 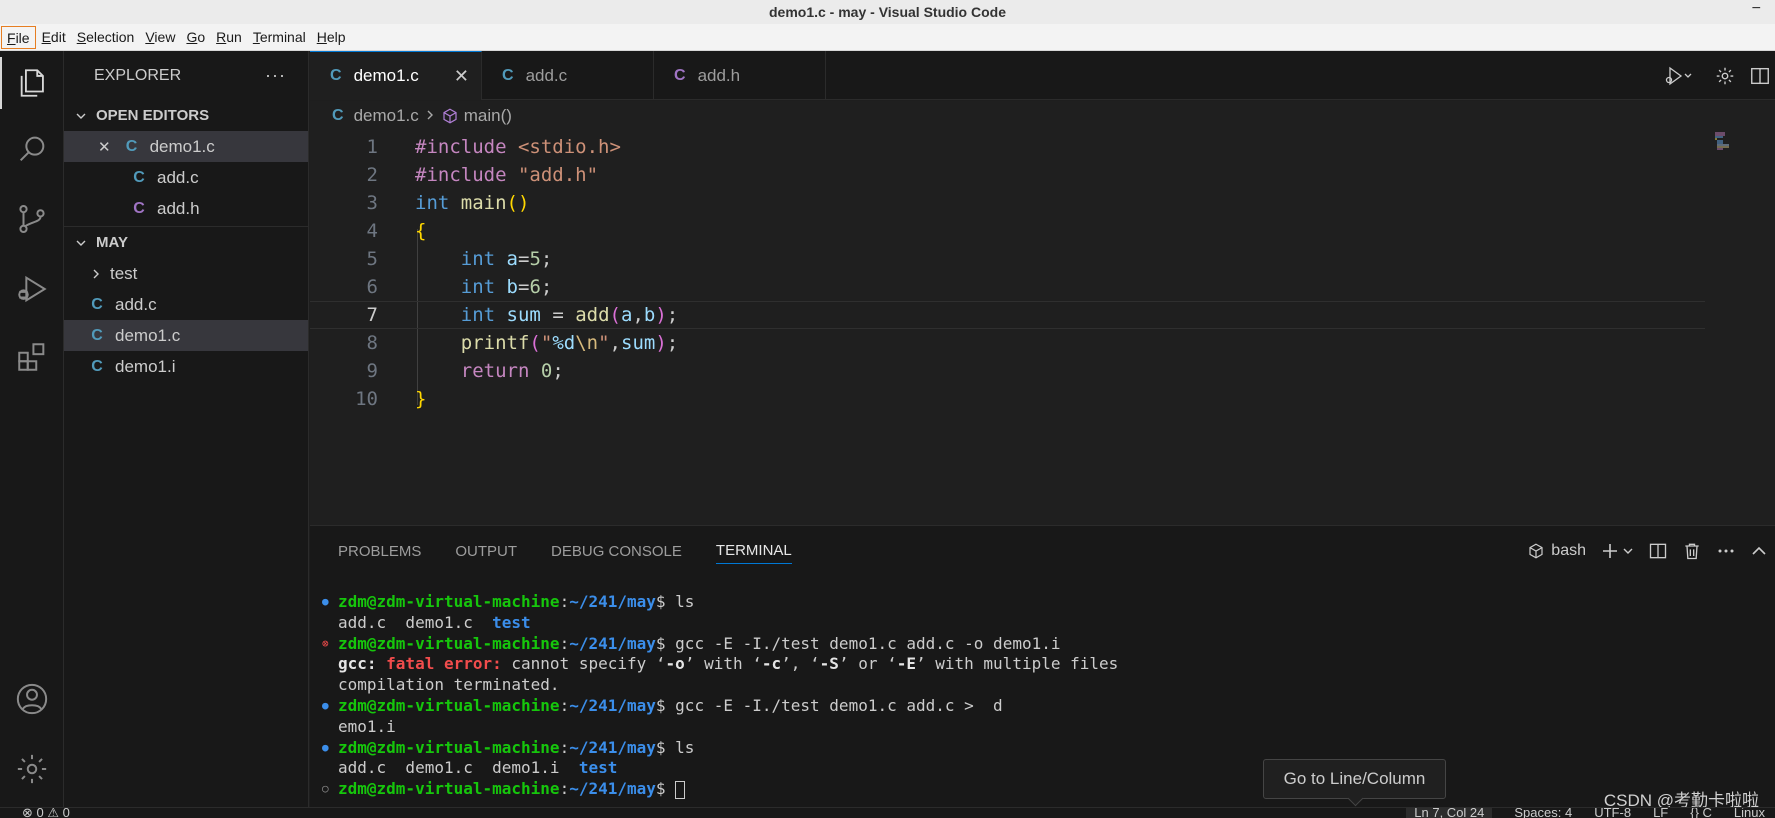 I want to click on more-actions-icon: ···, so click(x=275, y=75).